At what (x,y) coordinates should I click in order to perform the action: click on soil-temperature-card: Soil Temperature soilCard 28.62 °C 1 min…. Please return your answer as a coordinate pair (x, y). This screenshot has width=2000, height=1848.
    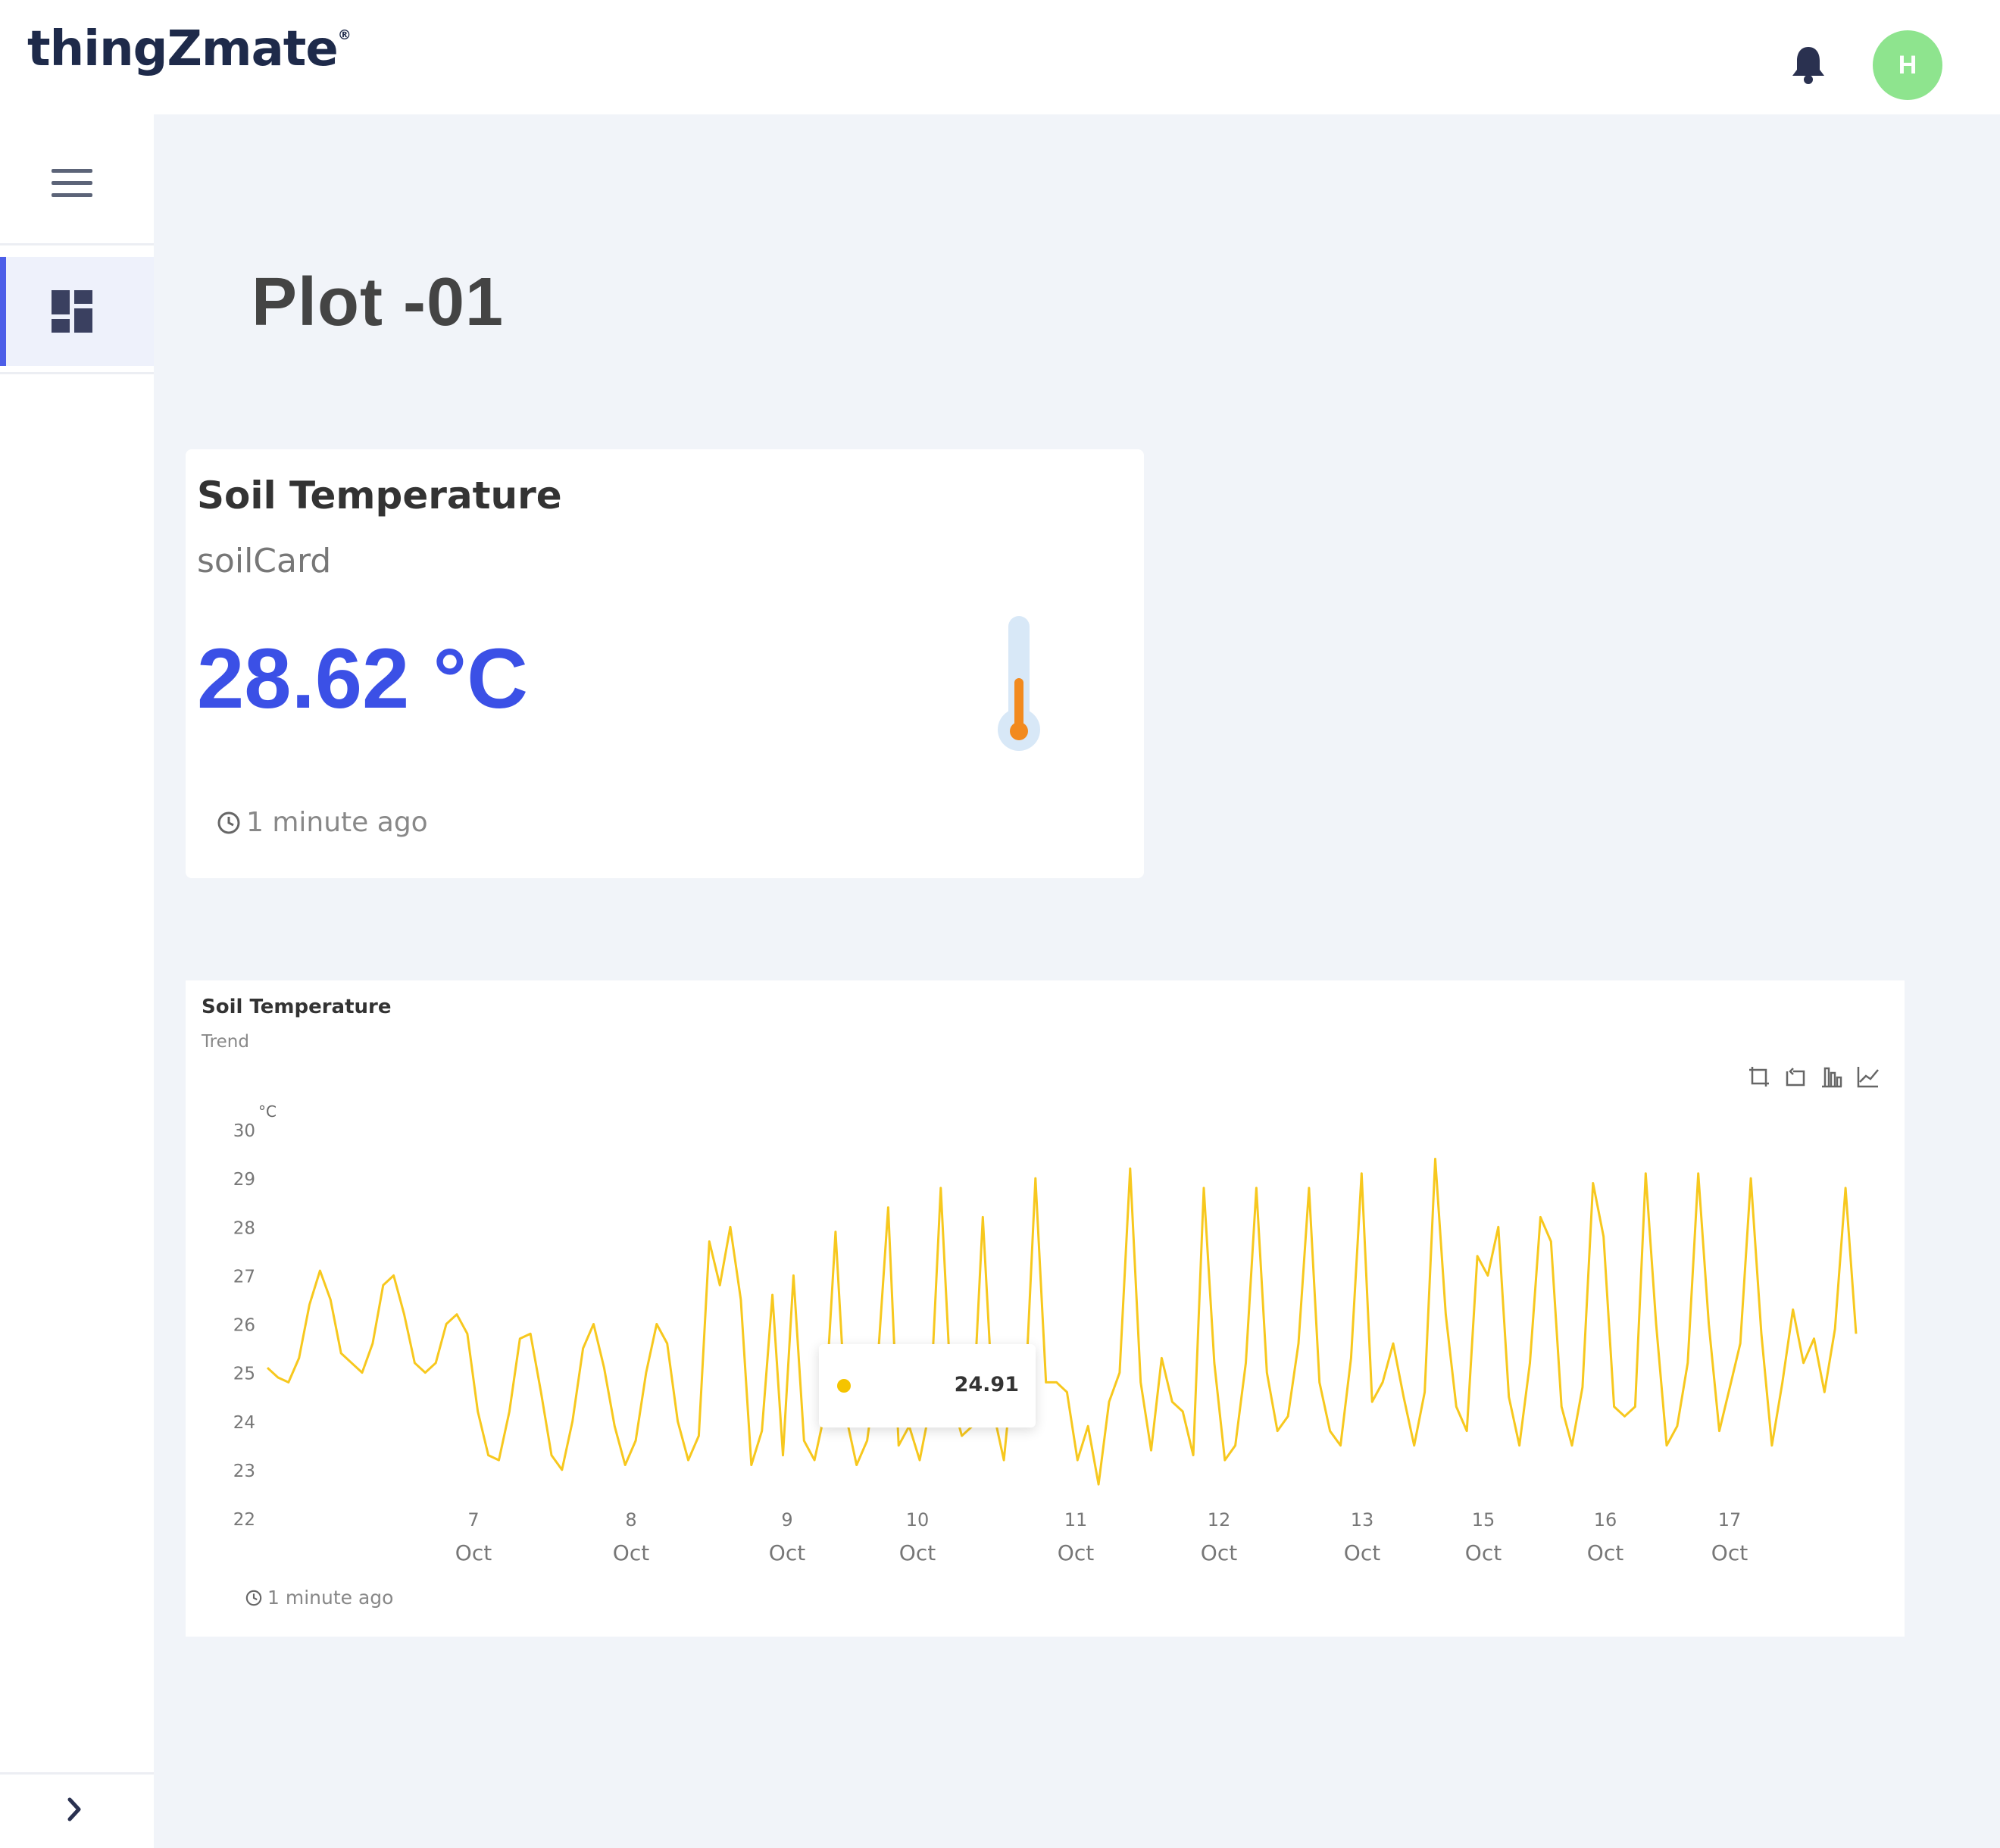
    Looking at the image, I should click on (665, 663).